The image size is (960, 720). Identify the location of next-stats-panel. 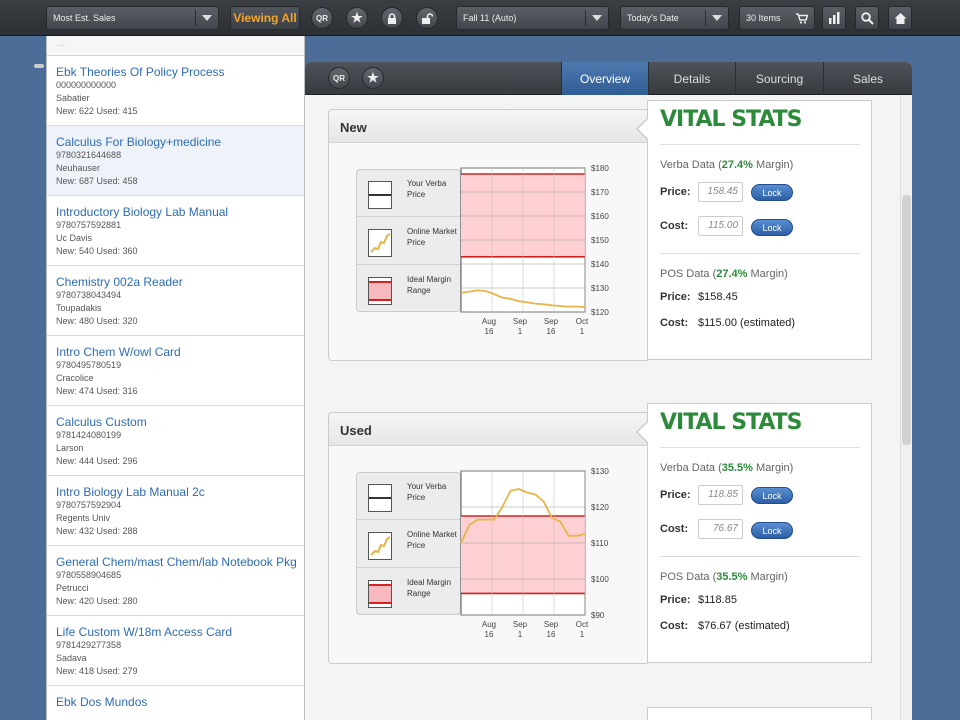
(759, 713).